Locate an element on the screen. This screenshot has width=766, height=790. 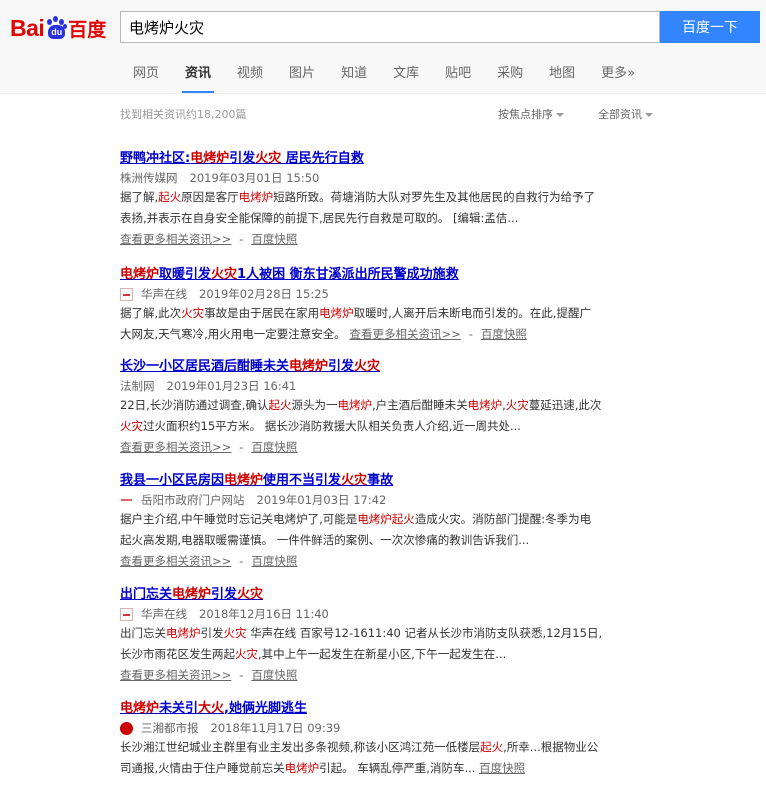
snippet-text: 蔓延迅速,此次 is located at coordinates (565, 405).